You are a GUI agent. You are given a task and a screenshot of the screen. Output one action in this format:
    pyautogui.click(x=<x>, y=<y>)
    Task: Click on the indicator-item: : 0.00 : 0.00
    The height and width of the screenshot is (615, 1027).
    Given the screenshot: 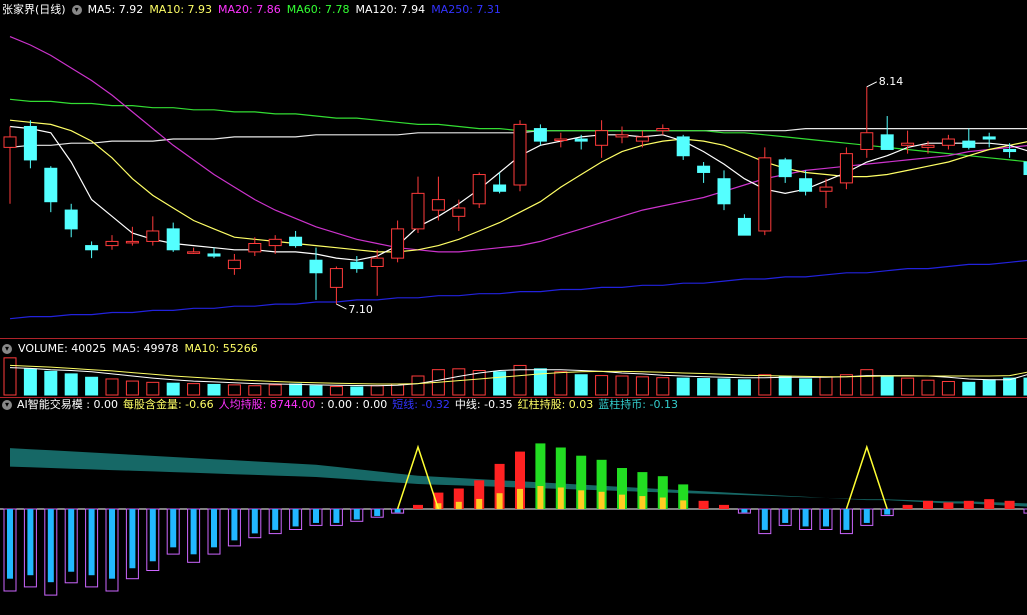 What is the action you would take?
    pyautogui.click(x=354, y=404)
    